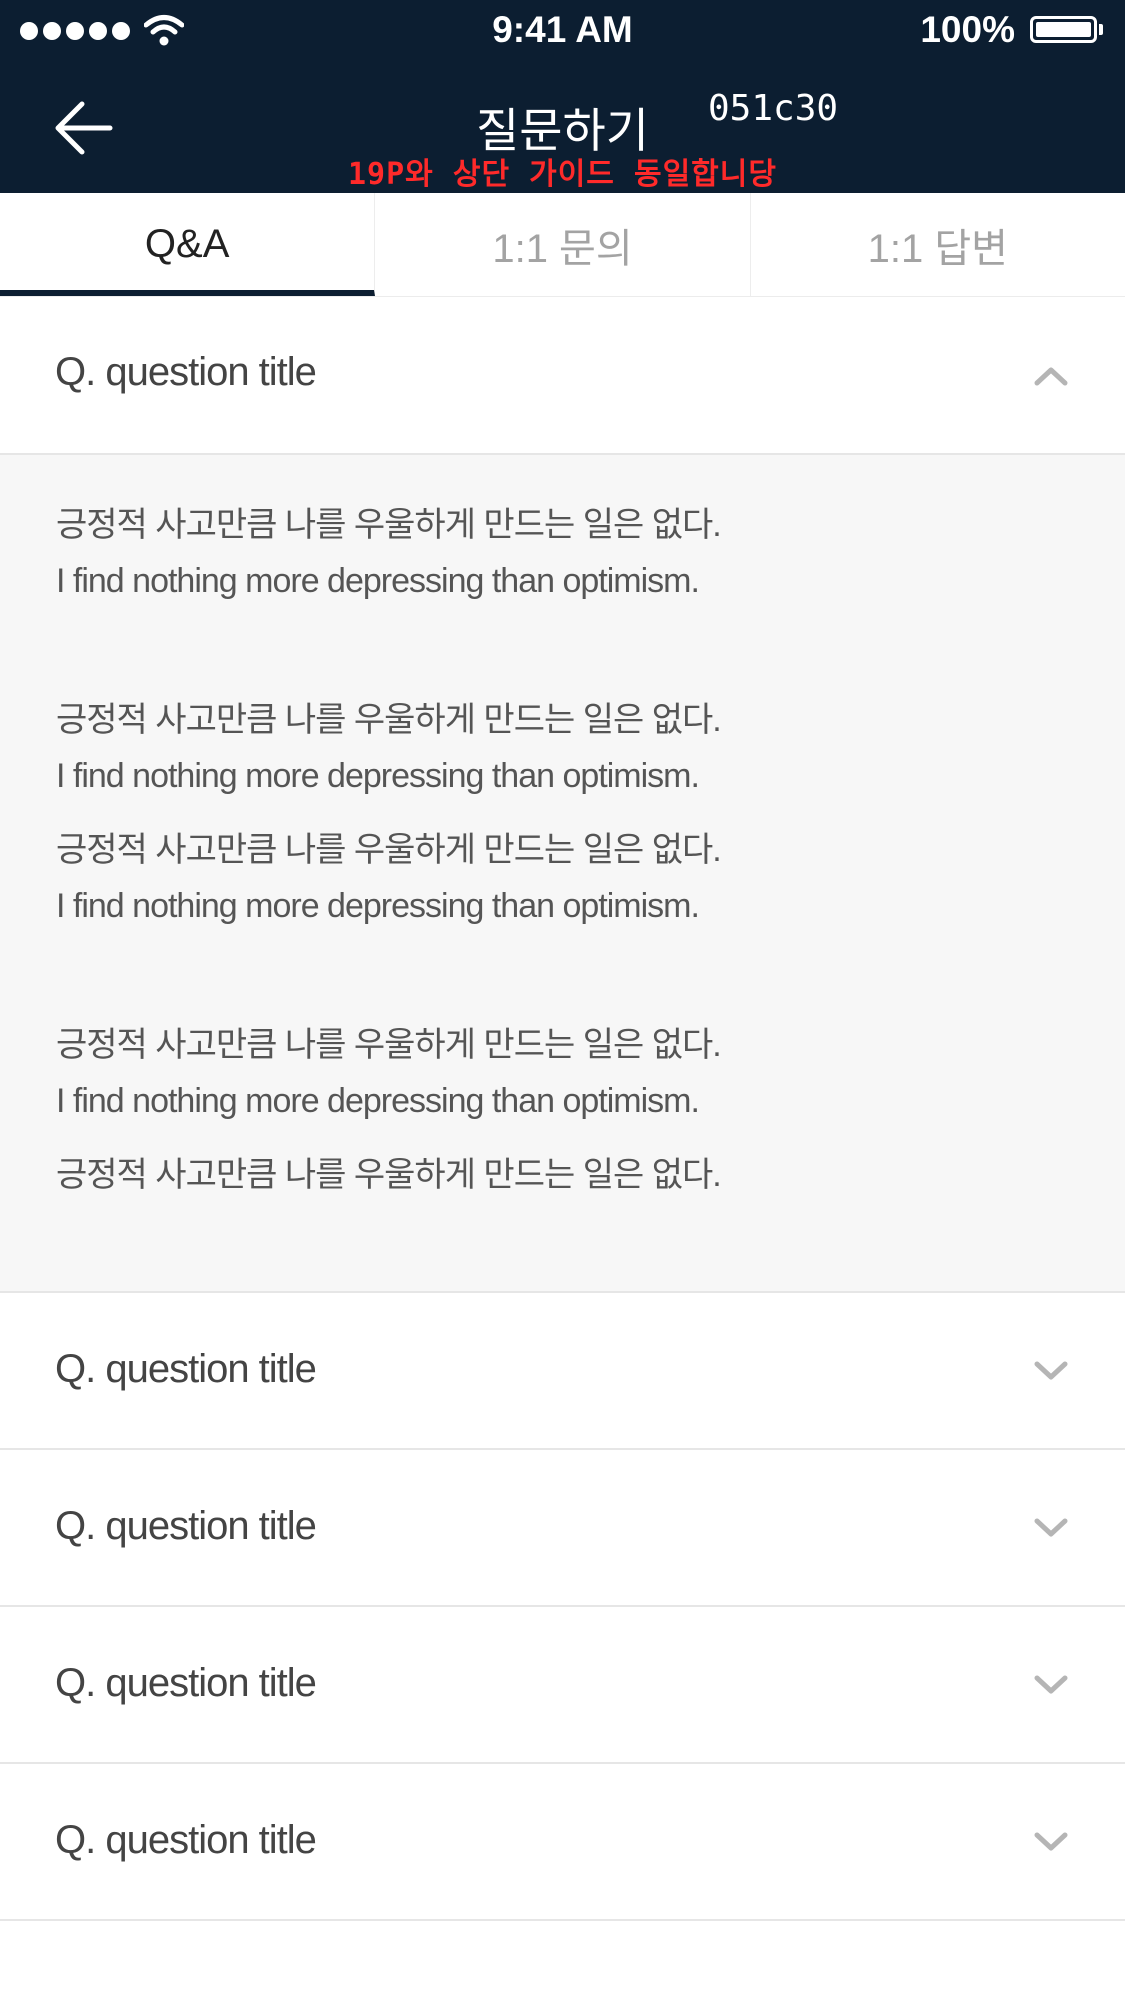  What do you see at coordinates (562, 174) in the screenshot?
I see `guide-note: 19P와 상단 가이드 동일합니당` at bounding box center [562, 174].